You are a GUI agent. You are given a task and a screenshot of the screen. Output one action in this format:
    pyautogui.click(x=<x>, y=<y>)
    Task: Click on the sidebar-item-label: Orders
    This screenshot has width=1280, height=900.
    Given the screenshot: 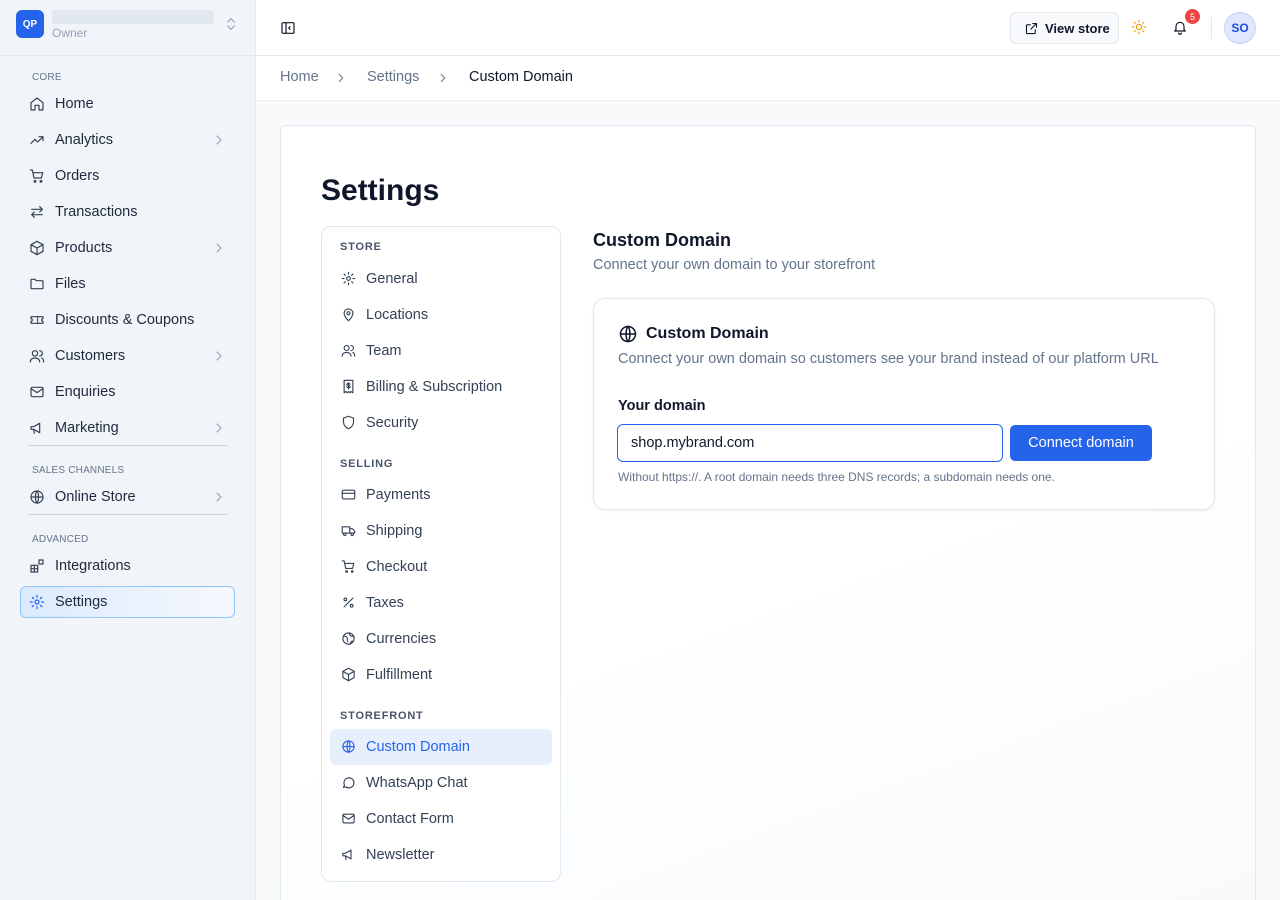 What is the action you would take?
    pyautogui.click(x=77, y=176)
    